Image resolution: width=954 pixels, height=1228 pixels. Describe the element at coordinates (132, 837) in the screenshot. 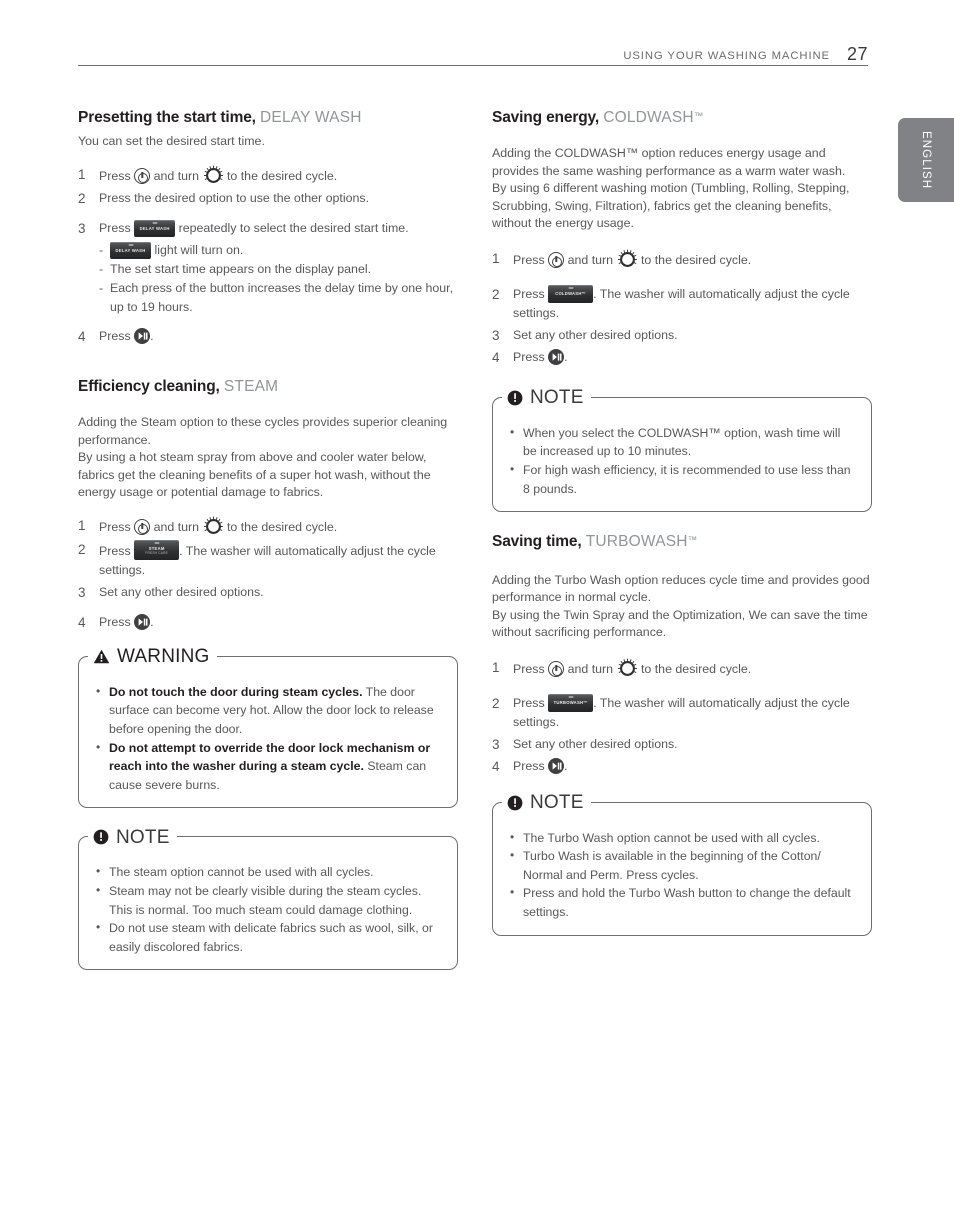

I see `note-caption: NOTE` at that location.